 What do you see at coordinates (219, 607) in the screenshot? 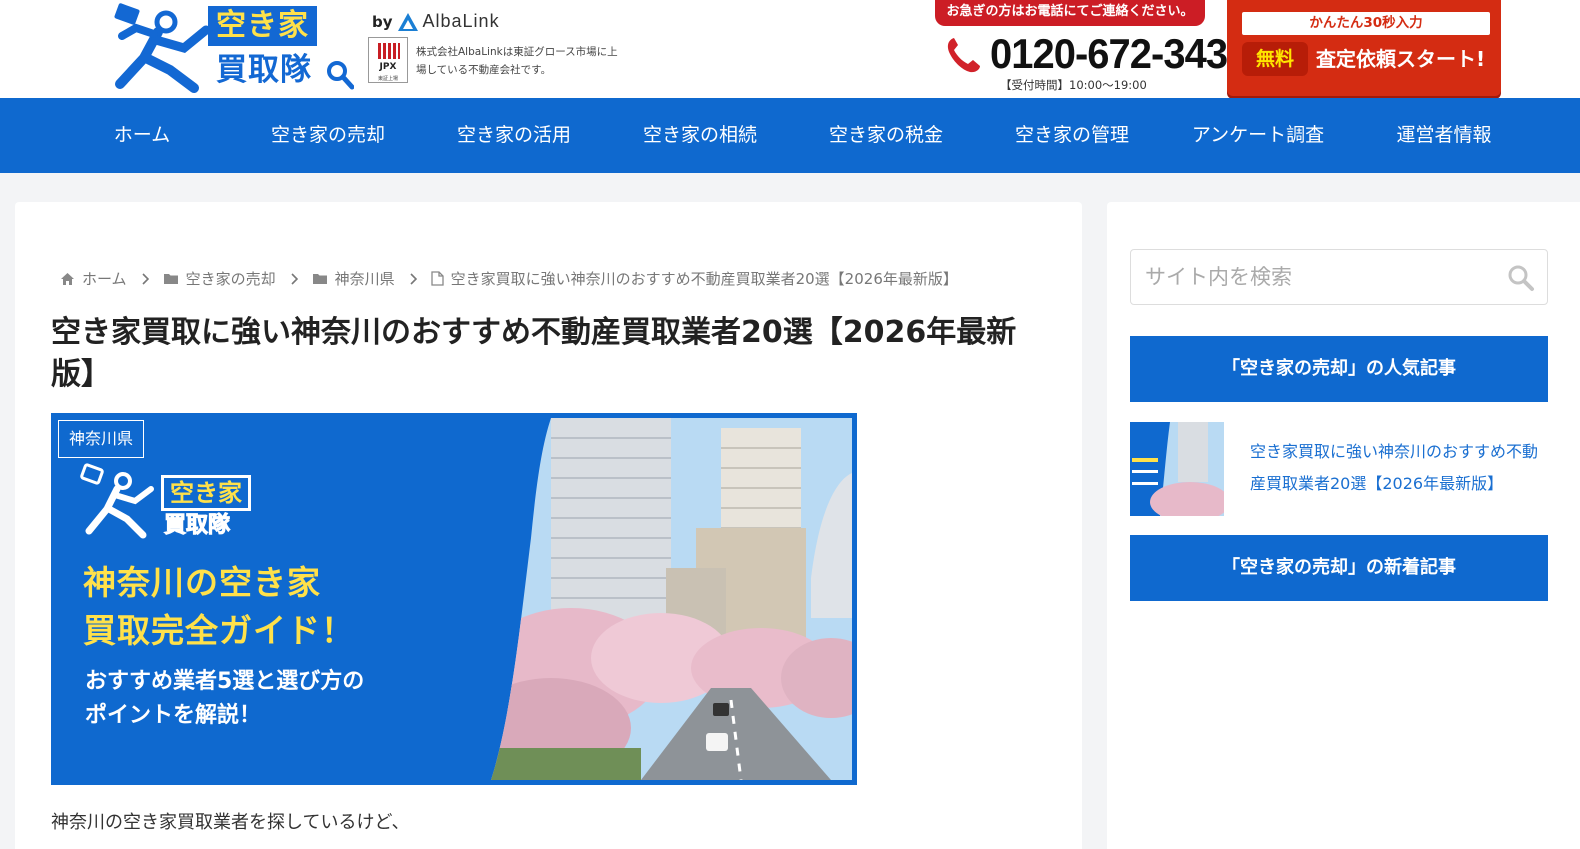
I see `eyecatch-headline: 神奈川の空き家 買取完全ガイド！` at bounding box center [219, 607].